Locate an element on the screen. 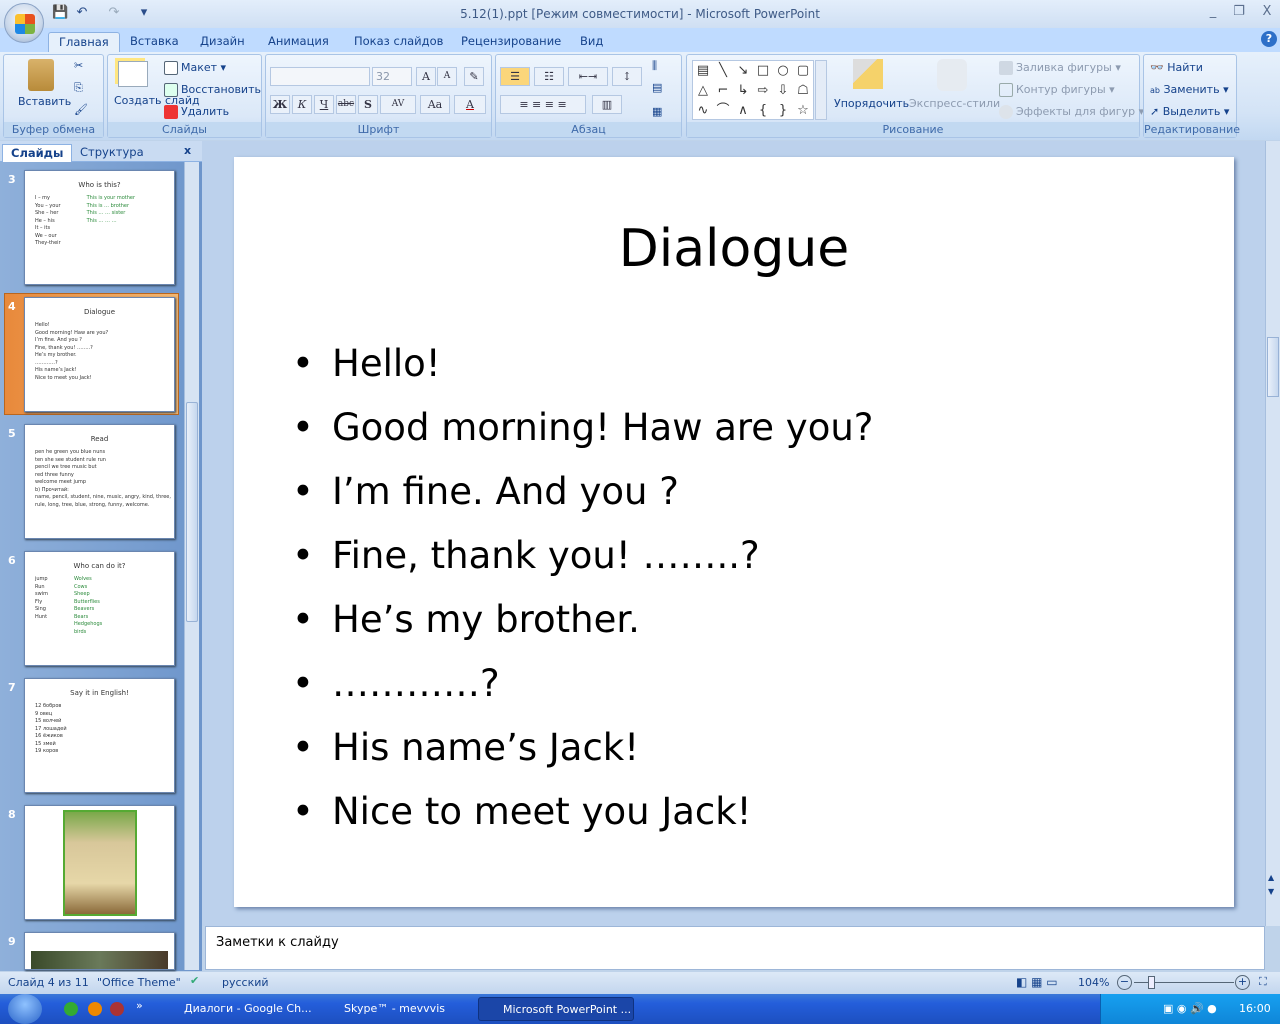 Image resolution: width=1280 pixels, height=1024 pixels. customize-qat-icon: ▾ is located at coordinates (144, 13).